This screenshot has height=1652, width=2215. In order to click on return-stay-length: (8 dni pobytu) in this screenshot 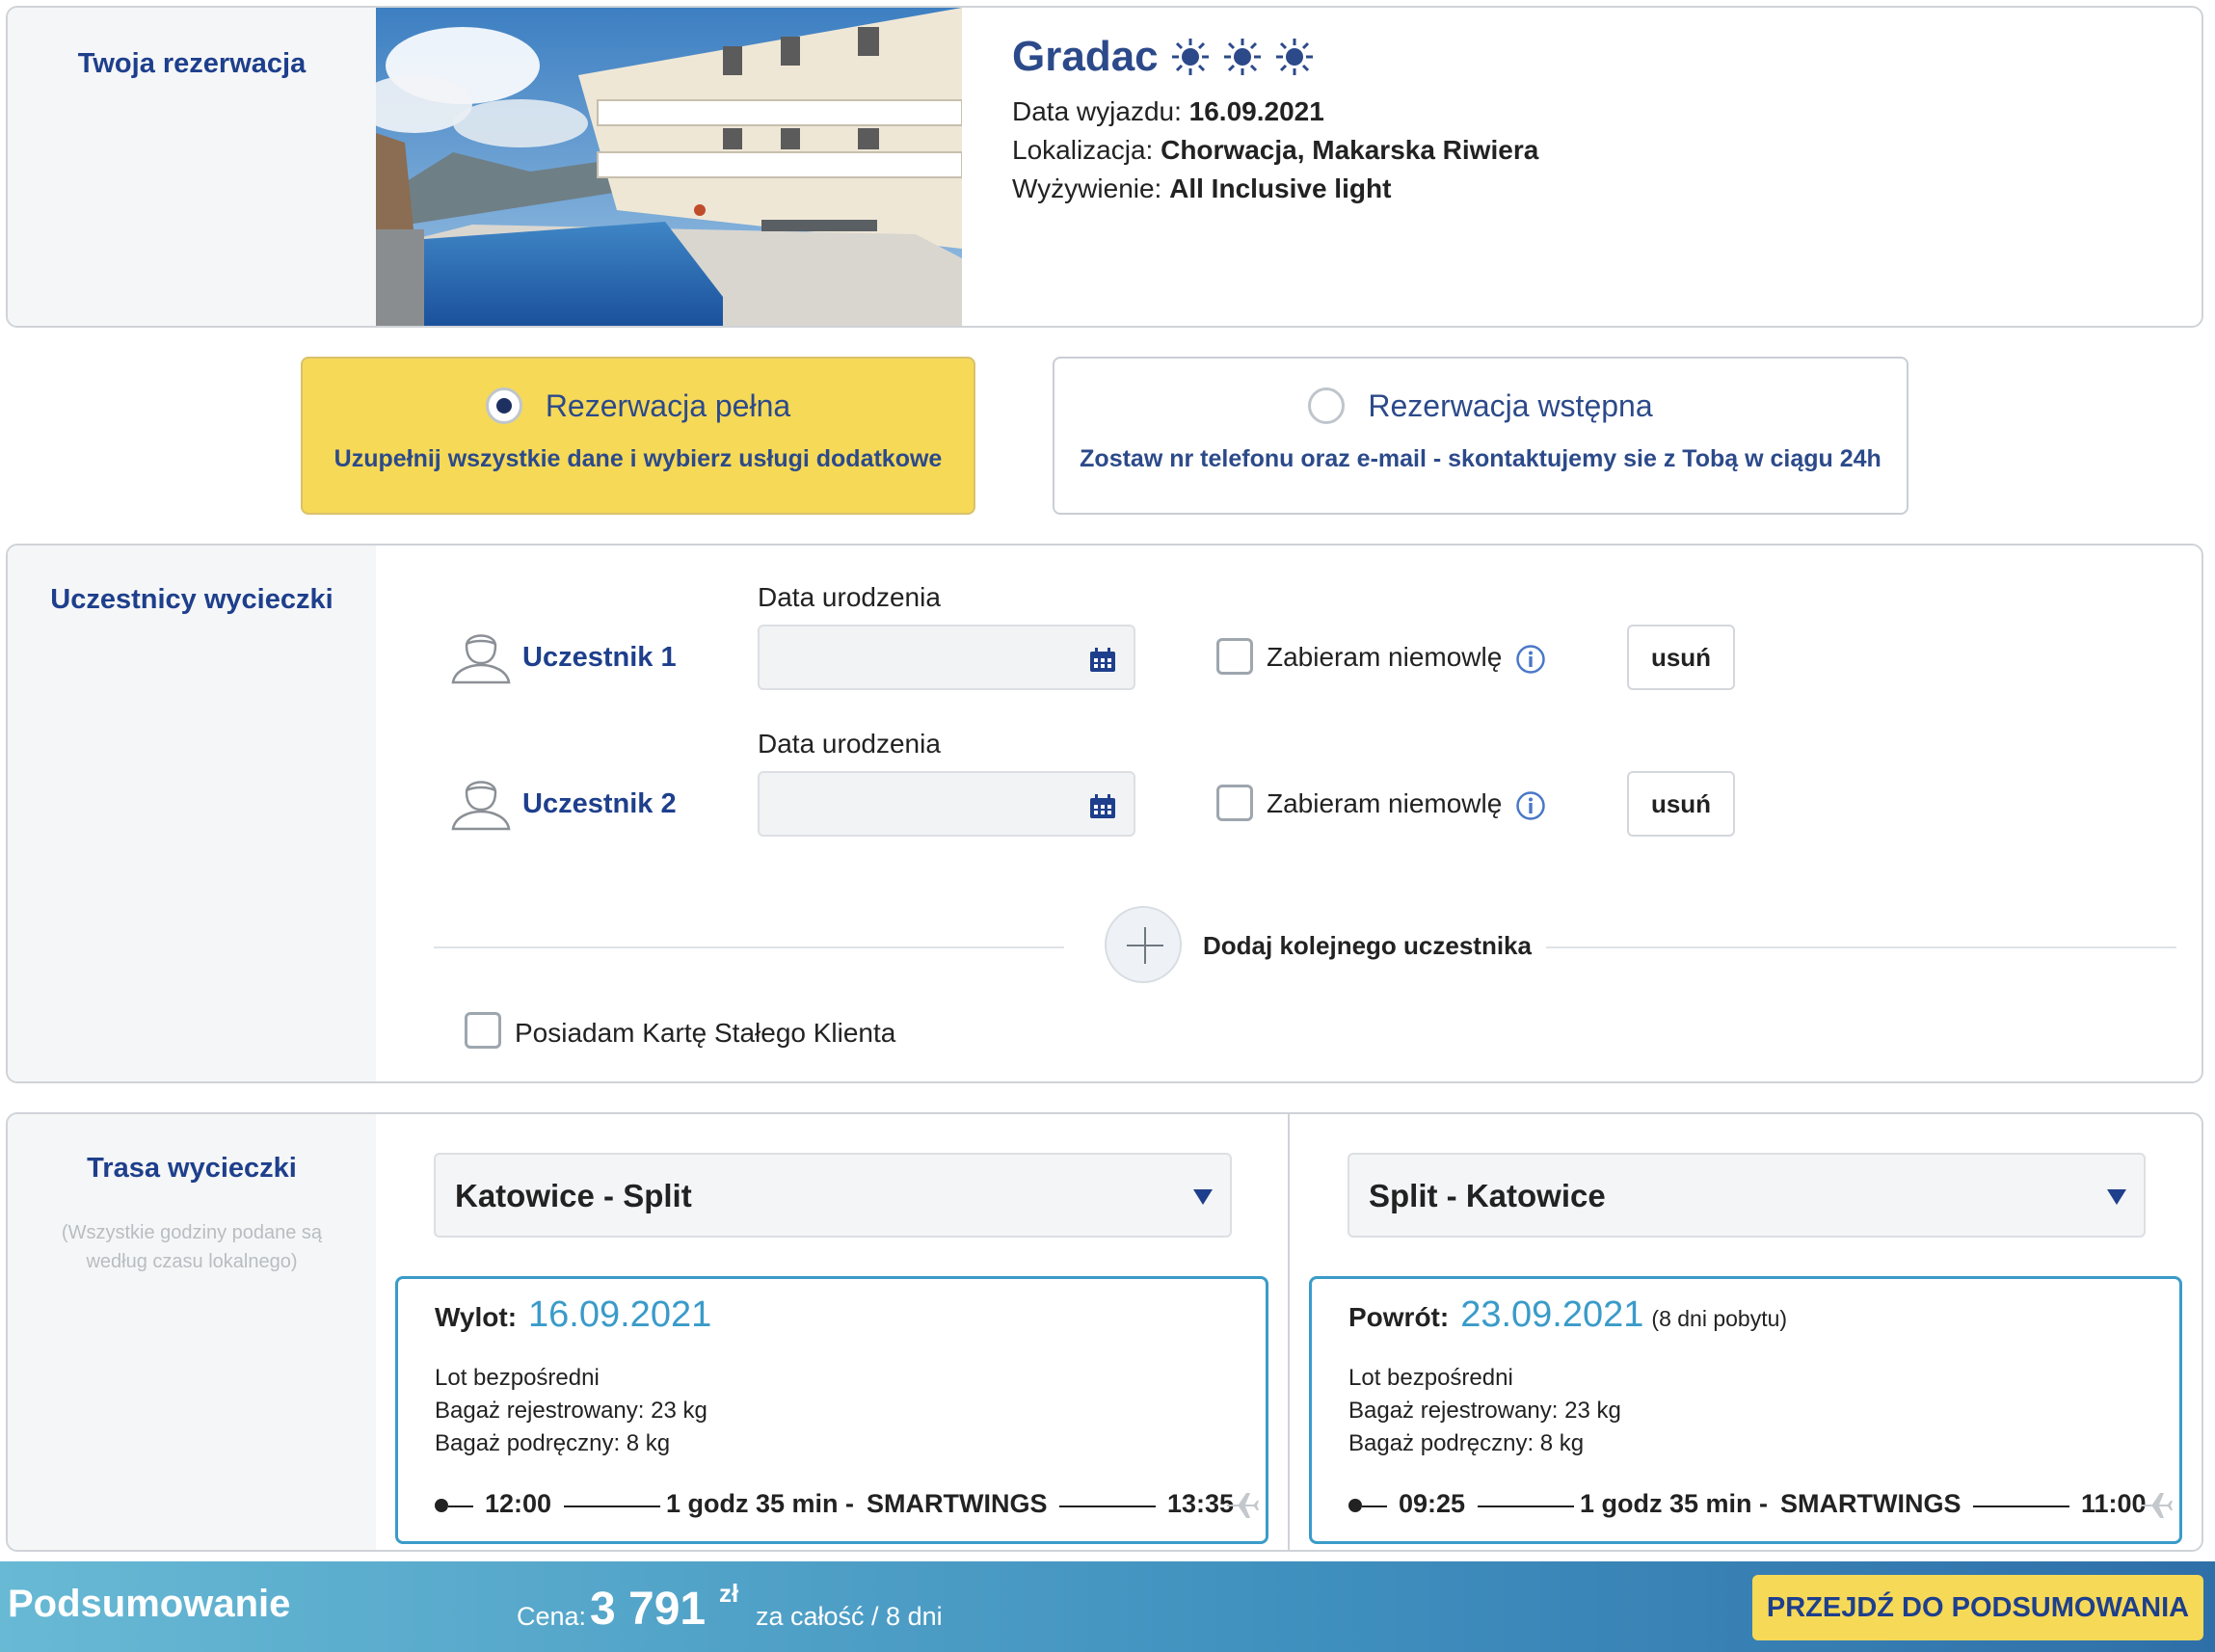, I will do `click(1719, 1319)`.